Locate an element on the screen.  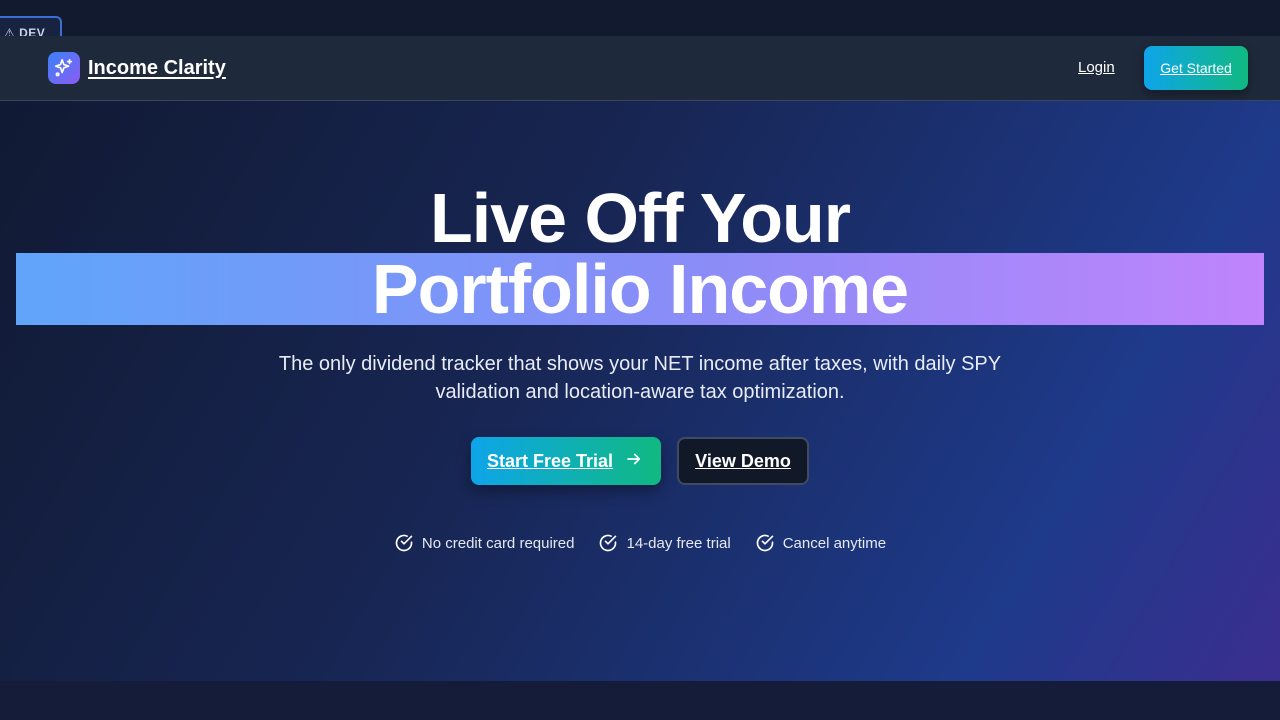
start-free-trial-button: Start Free Trial is located at coordinates (566, 461).